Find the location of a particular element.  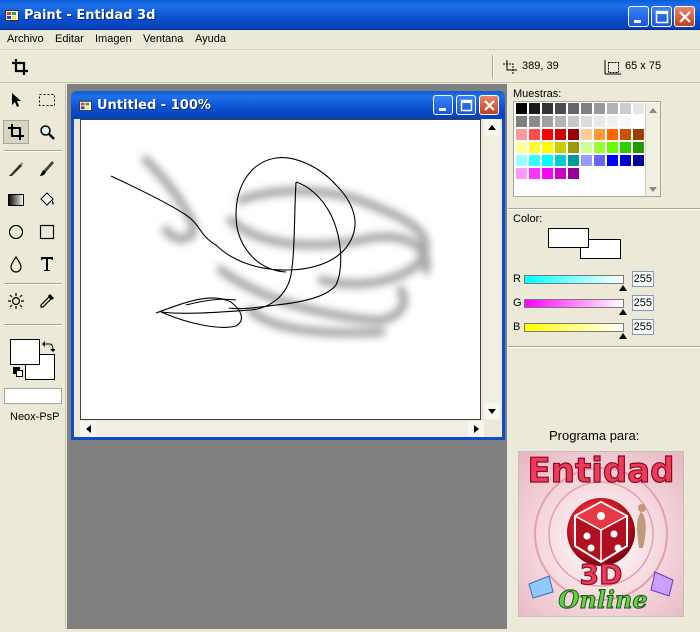

blue-value: 255 is located at coordinates (643, 327).